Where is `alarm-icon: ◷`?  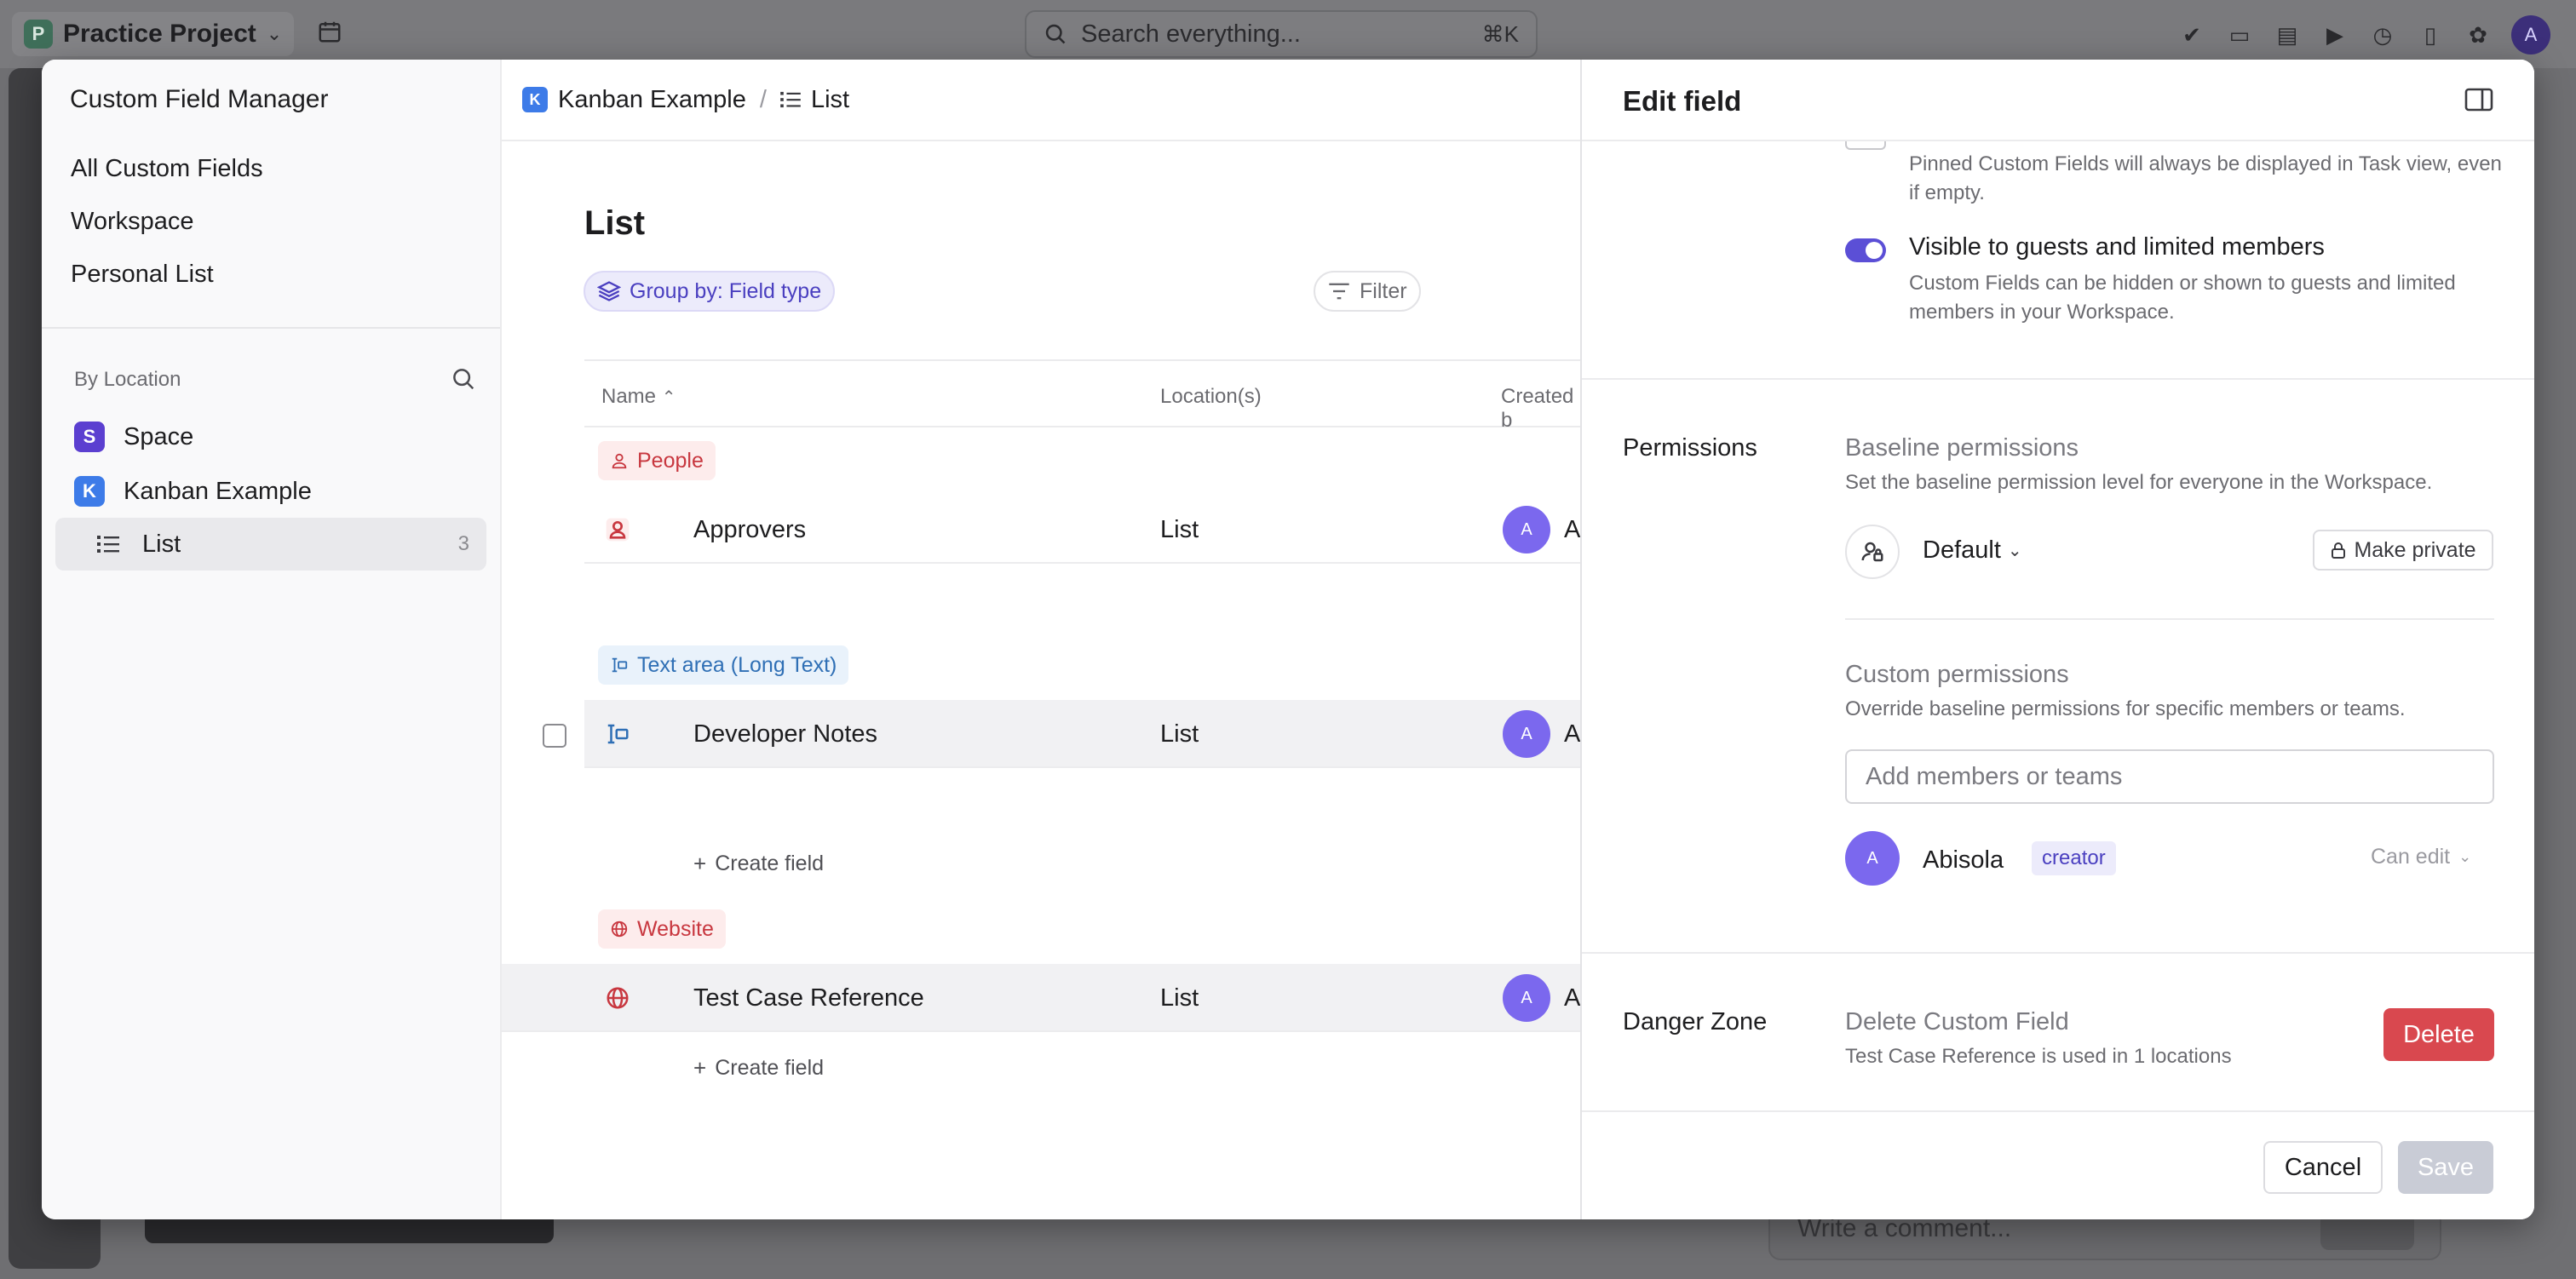
alarm-icon: ◷ is located at coordinates (2383, 35).